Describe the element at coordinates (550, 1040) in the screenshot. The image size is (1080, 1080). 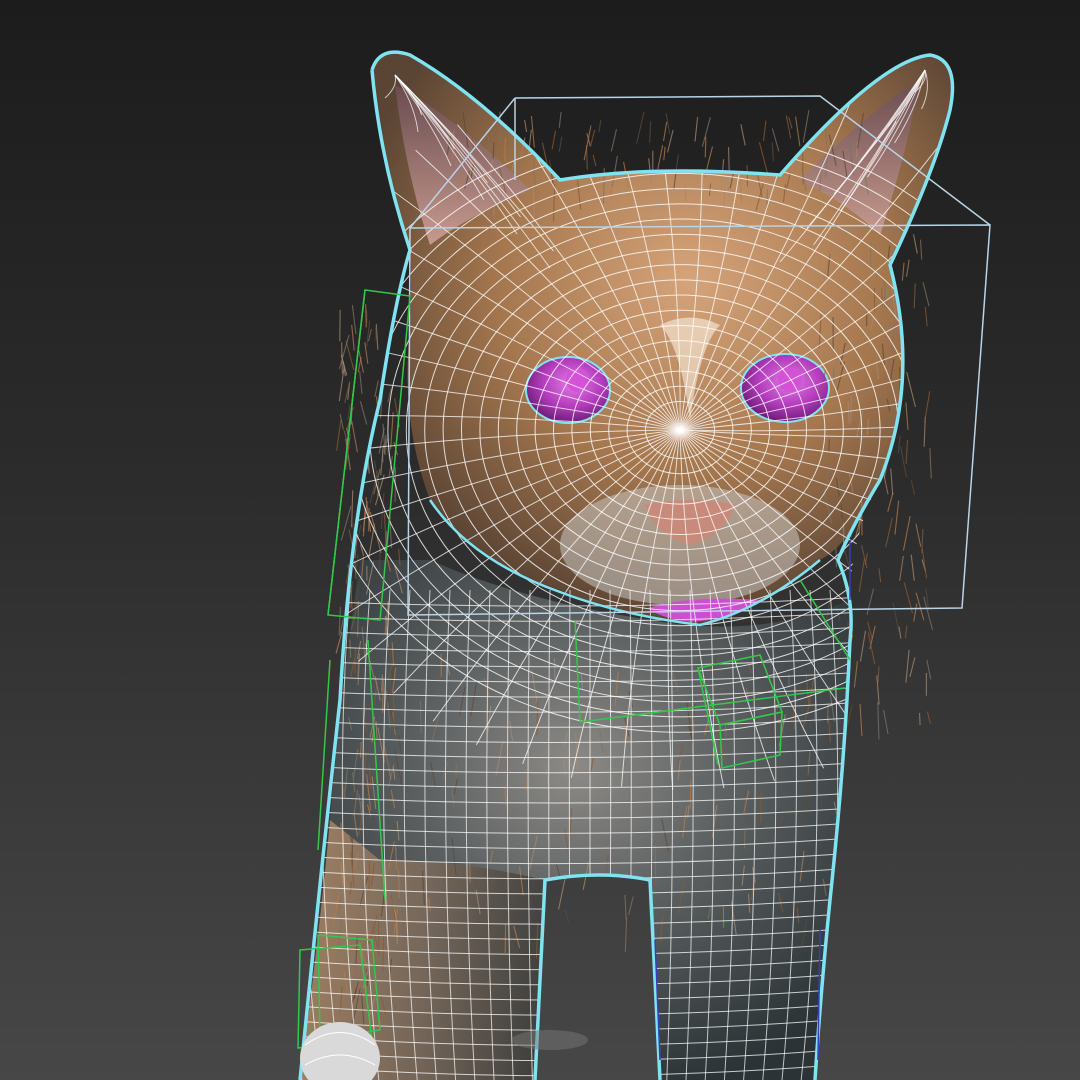
I see `ground-shadow` at that location.